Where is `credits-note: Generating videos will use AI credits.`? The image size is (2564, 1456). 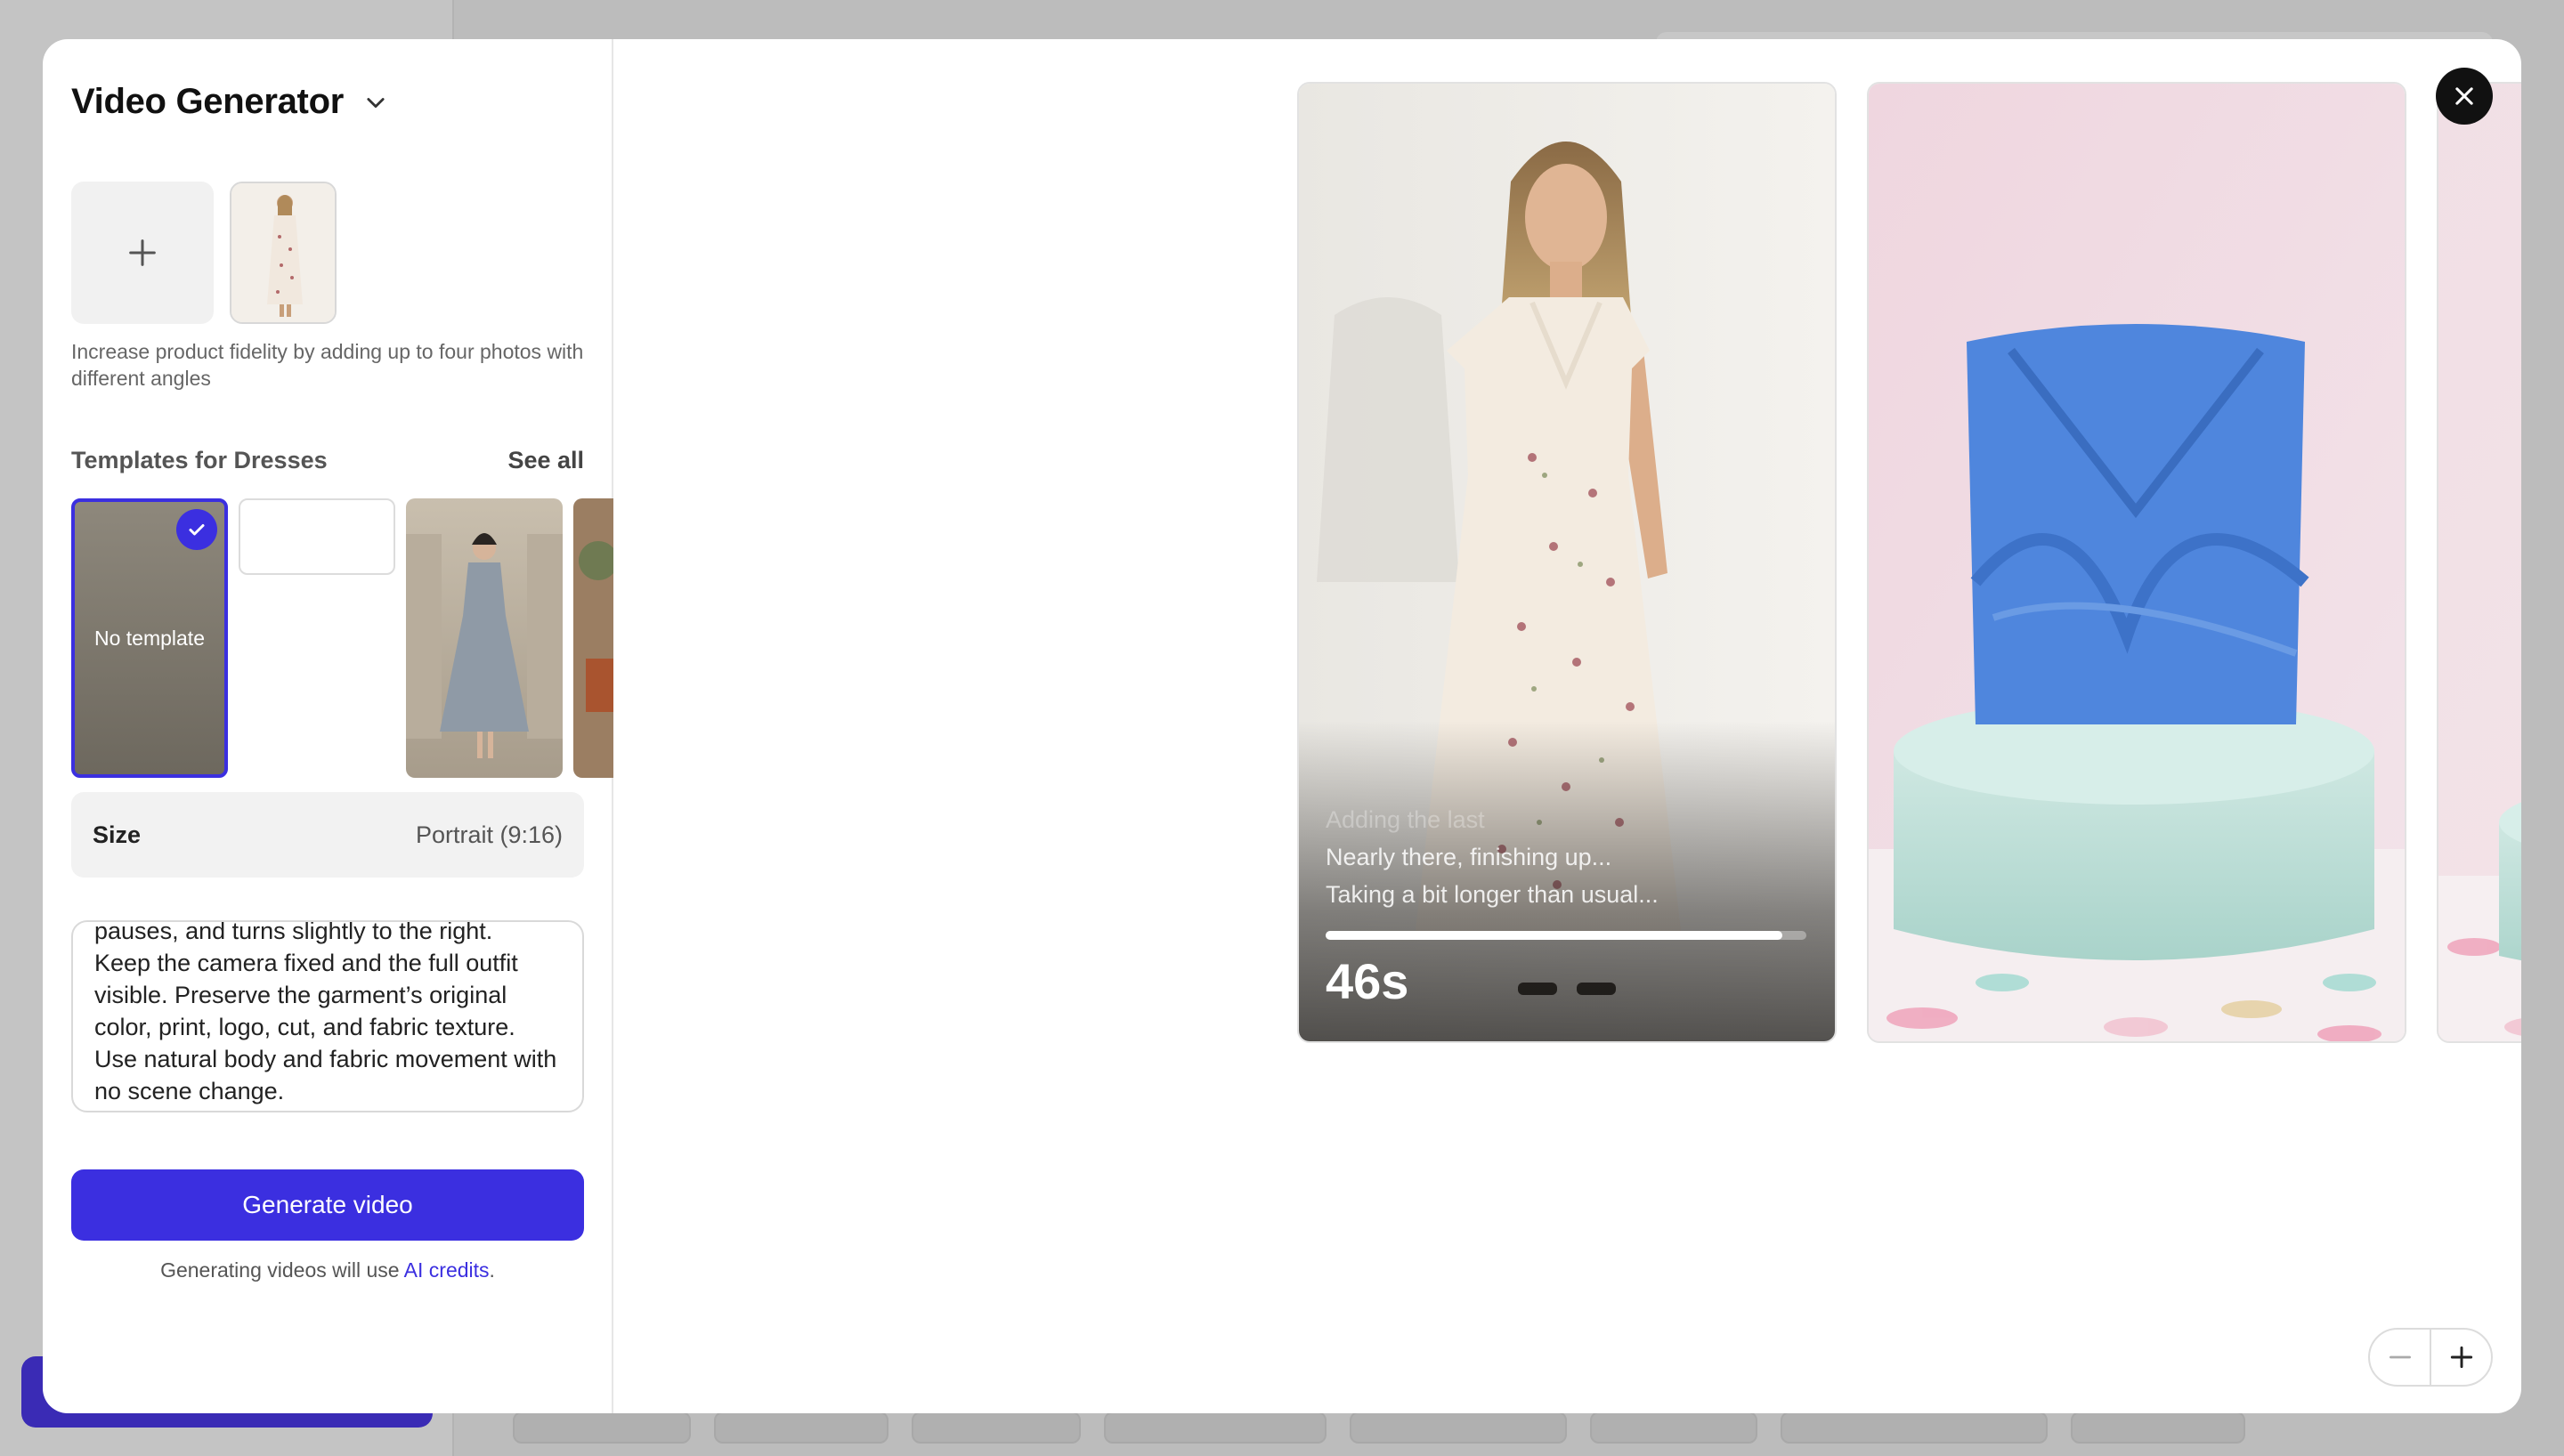
credits-note: Generating videos will use AI credits. is located at coordinates (327, 1270).